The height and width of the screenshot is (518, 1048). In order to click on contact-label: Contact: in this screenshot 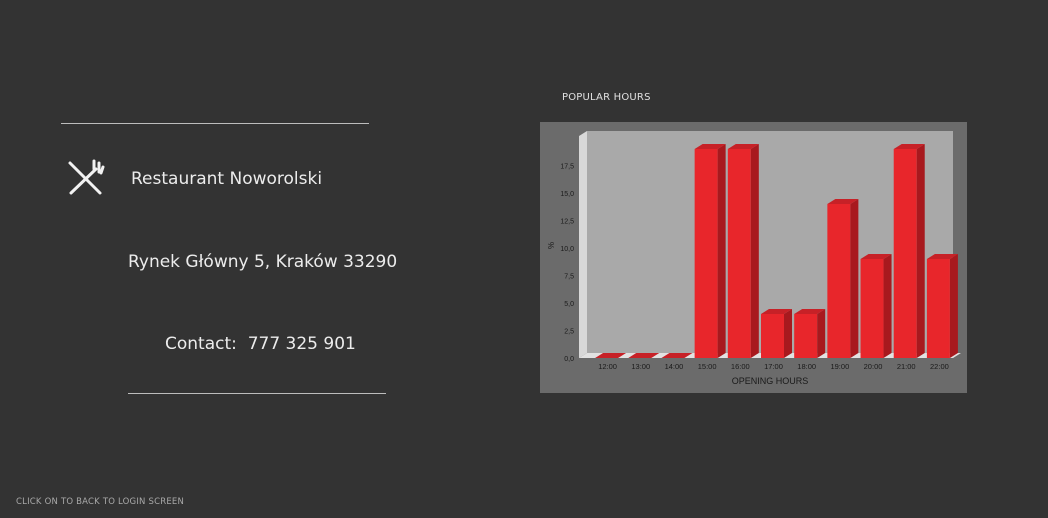, I will do `click(201, 344)`.